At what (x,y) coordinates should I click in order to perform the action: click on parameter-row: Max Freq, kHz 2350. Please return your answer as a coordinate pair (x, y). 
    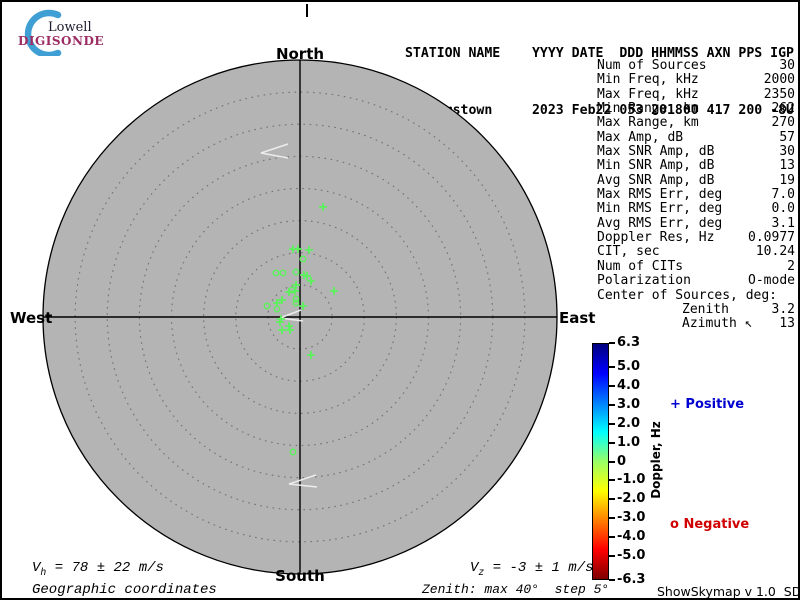
    Looking at the image, I should click on (696, 94).